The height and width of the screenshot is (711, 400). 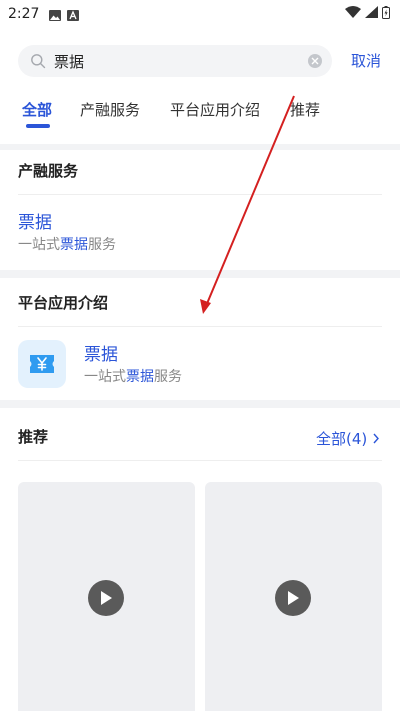 I want to click on wifi-icon, so click(x=353, y=14).